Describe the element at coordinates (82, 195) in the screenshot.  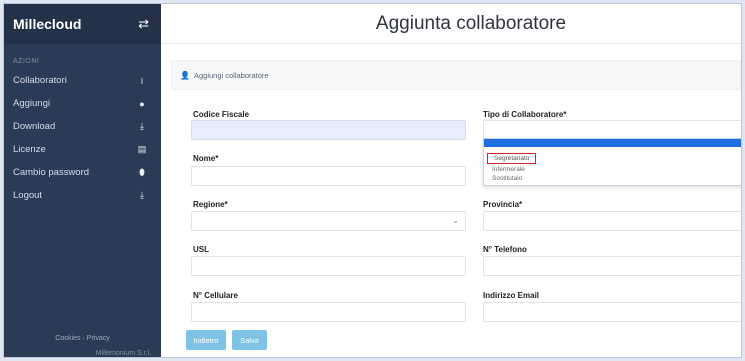
I see `sidebar-item-logout: Logout ⤓` at that location.